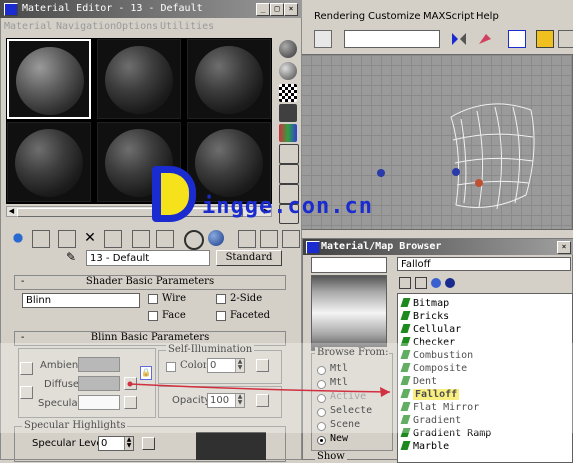 Image resolution: width=573 pixels, height=463 pixels. Describe the element at coordinates (137, 26) in the screenshot. I see `menu-options: Options` at that location.